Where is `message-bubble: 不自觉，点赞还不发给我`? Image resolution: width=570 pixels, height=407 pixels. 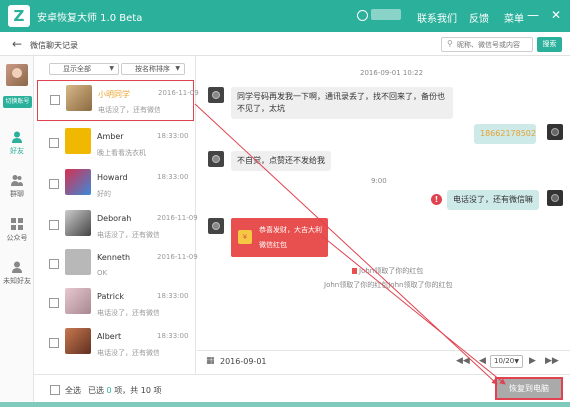 message-bubble: 不自觉，点赞还不发给我 is located at coordinates (281, 161).